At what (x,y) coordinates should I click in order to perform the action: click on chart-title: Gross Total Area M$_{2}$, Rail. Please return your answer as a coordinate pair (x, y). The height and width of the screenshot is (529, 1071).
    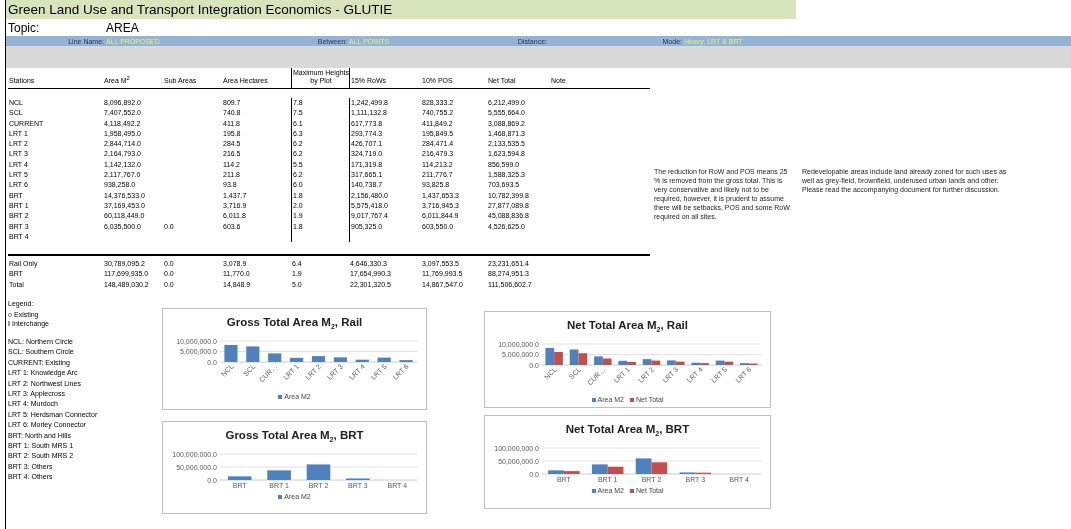
    Looking at the image, I should click on (294, 324).